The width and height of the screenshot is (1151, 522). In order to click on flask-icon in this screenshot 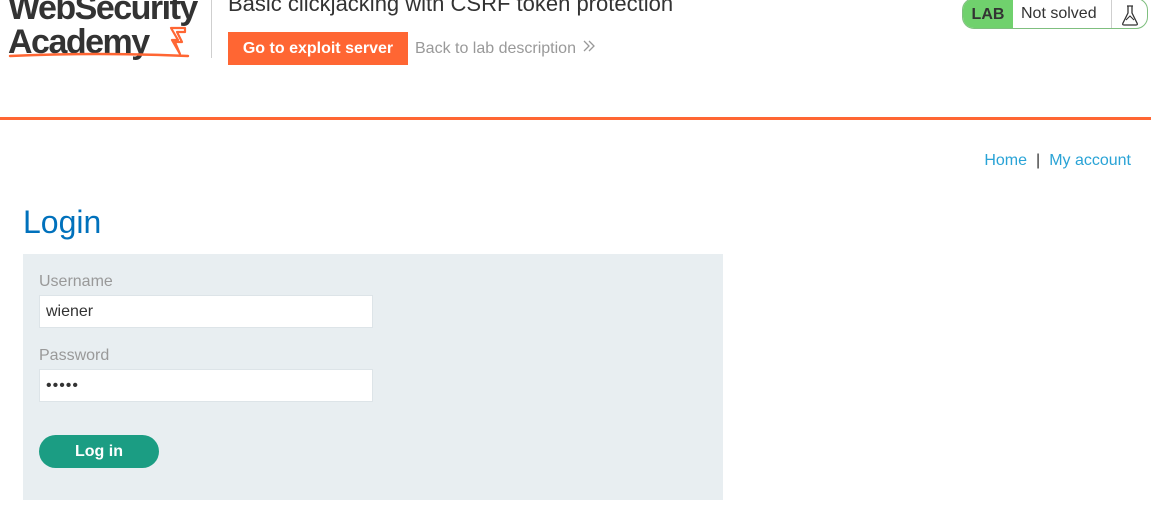, I will do `click(1130, 15)`.